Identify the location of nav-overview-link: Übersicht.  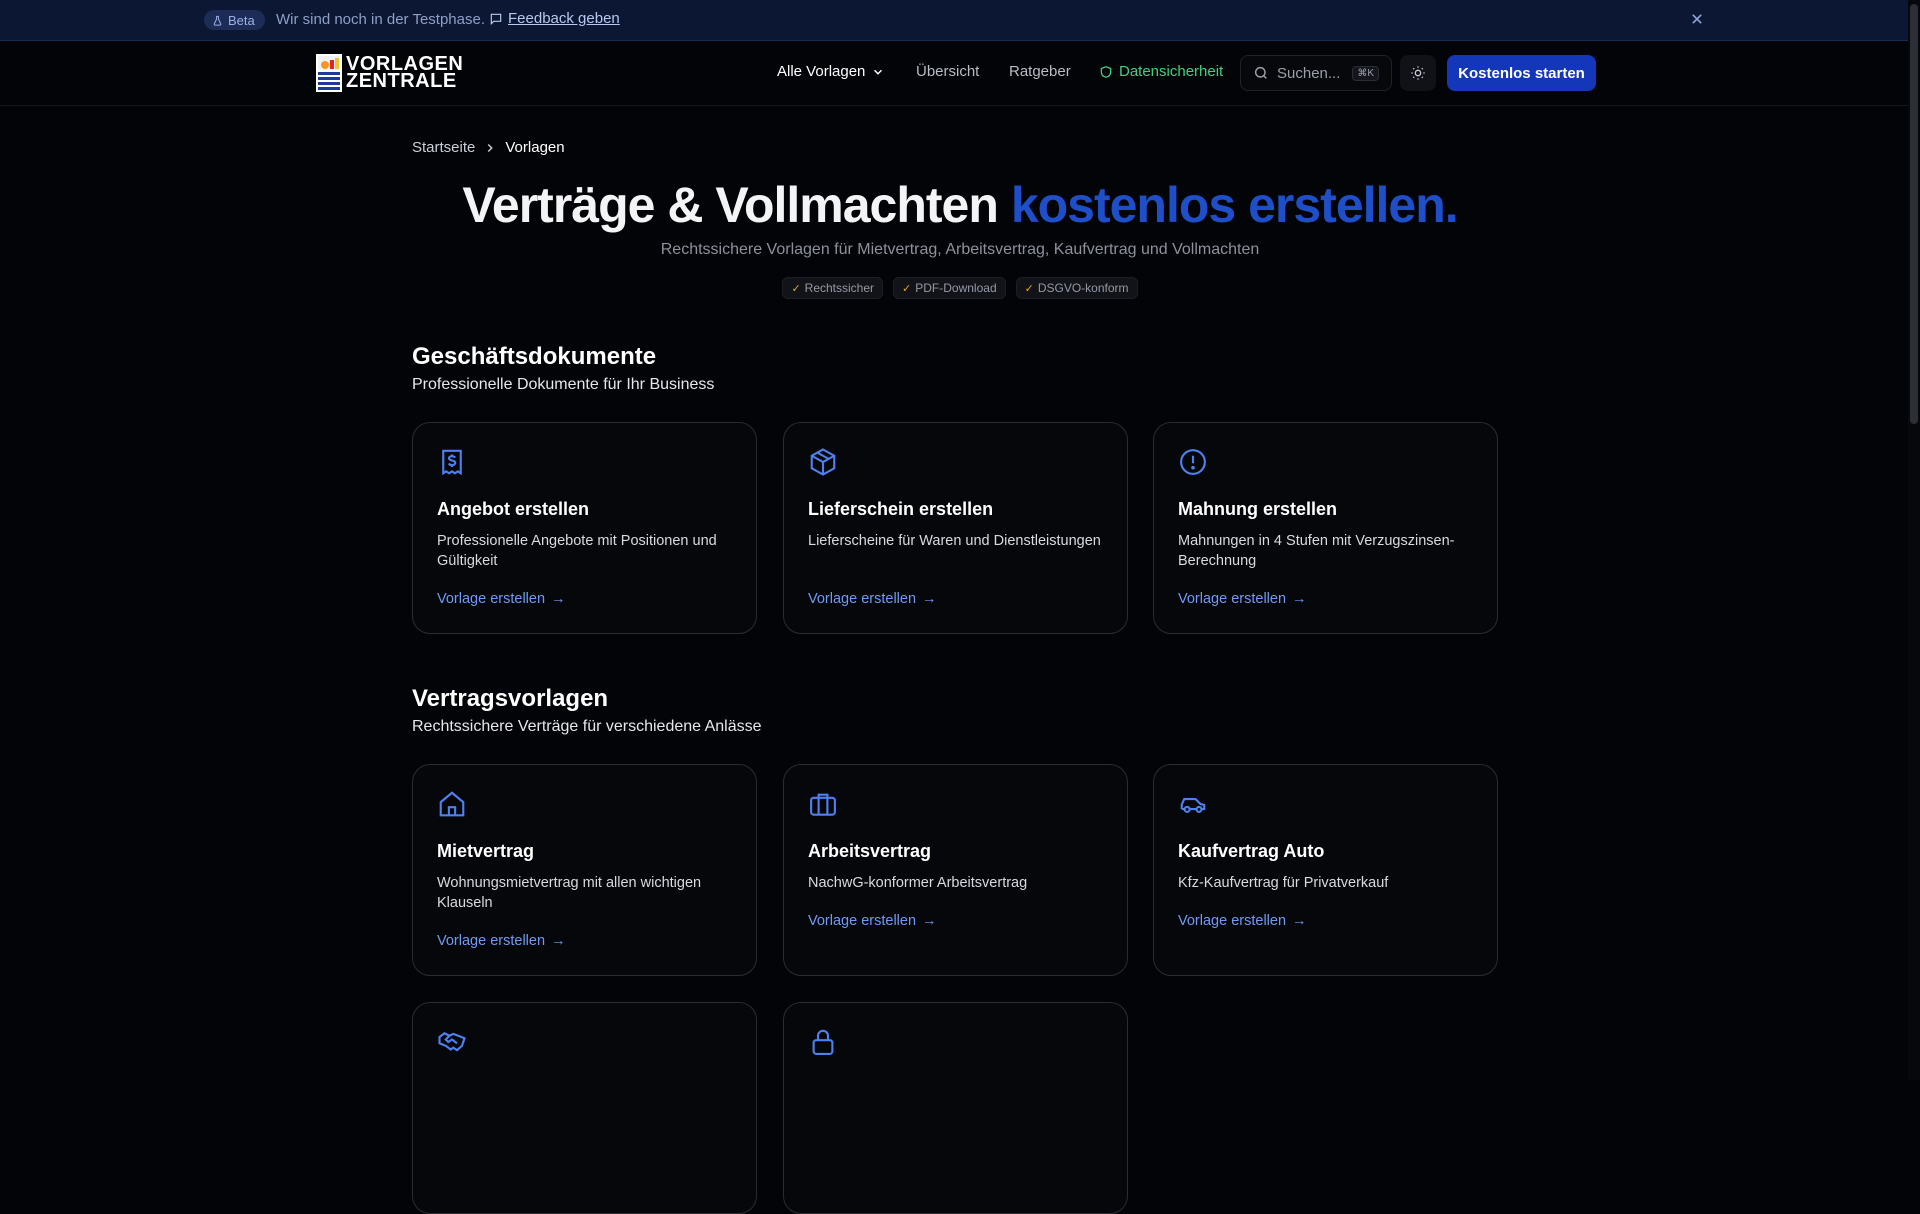
(947, 71).